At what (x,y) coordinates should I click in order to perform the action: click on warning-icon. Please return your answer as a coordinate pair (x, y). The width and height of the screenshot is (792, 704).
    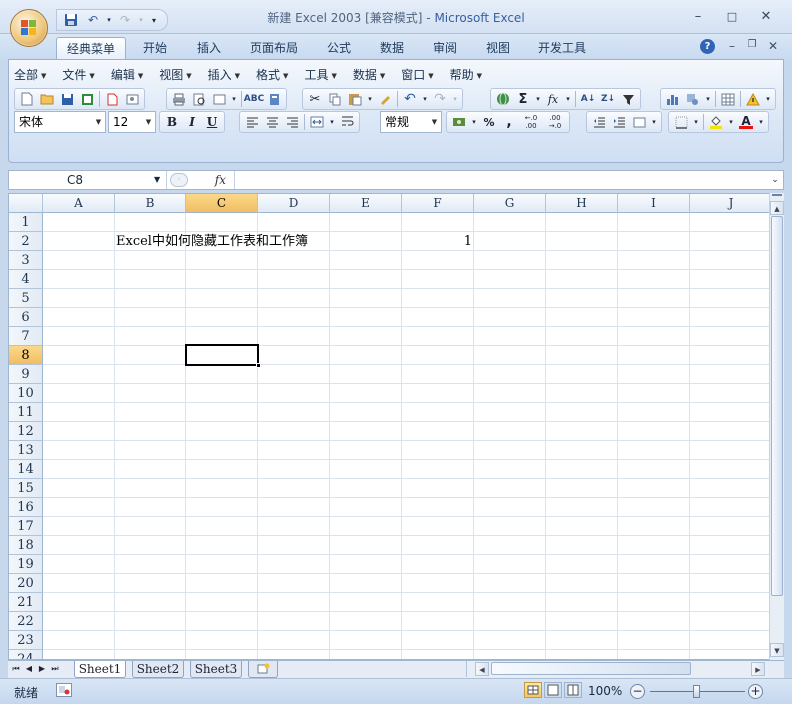
    Looking at the image, I should click on (753, 99).